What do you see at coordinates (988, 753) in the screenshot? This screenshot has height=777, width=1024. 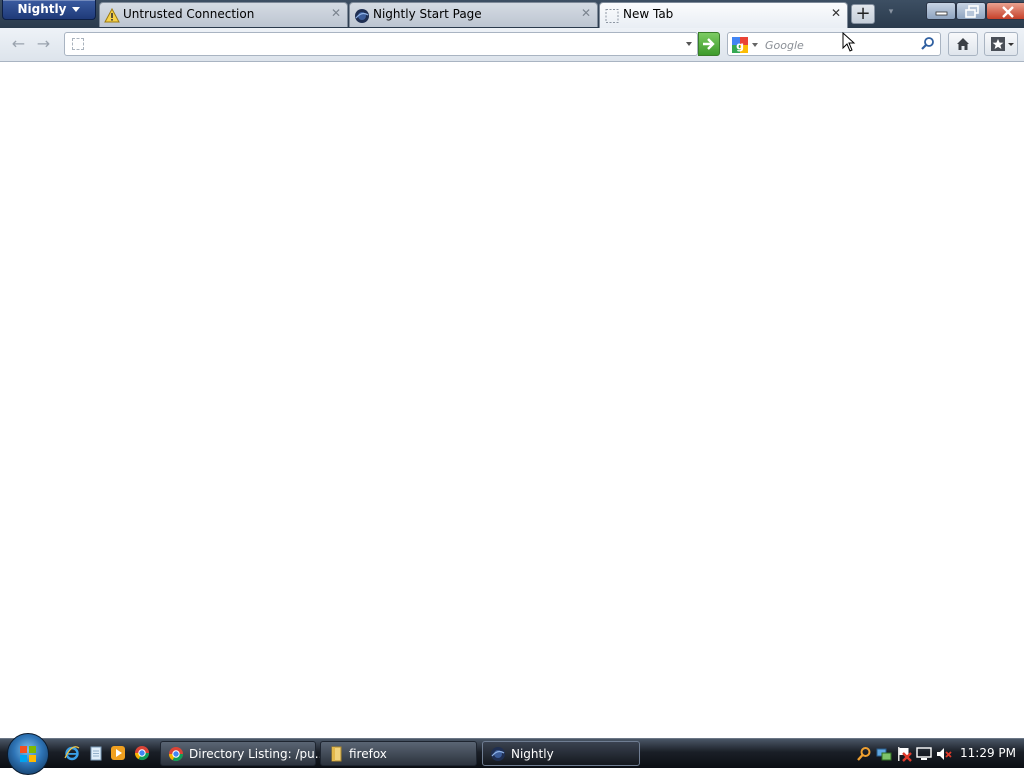 I see `clock: 11:29 PM` at bounding box center [988, 753].